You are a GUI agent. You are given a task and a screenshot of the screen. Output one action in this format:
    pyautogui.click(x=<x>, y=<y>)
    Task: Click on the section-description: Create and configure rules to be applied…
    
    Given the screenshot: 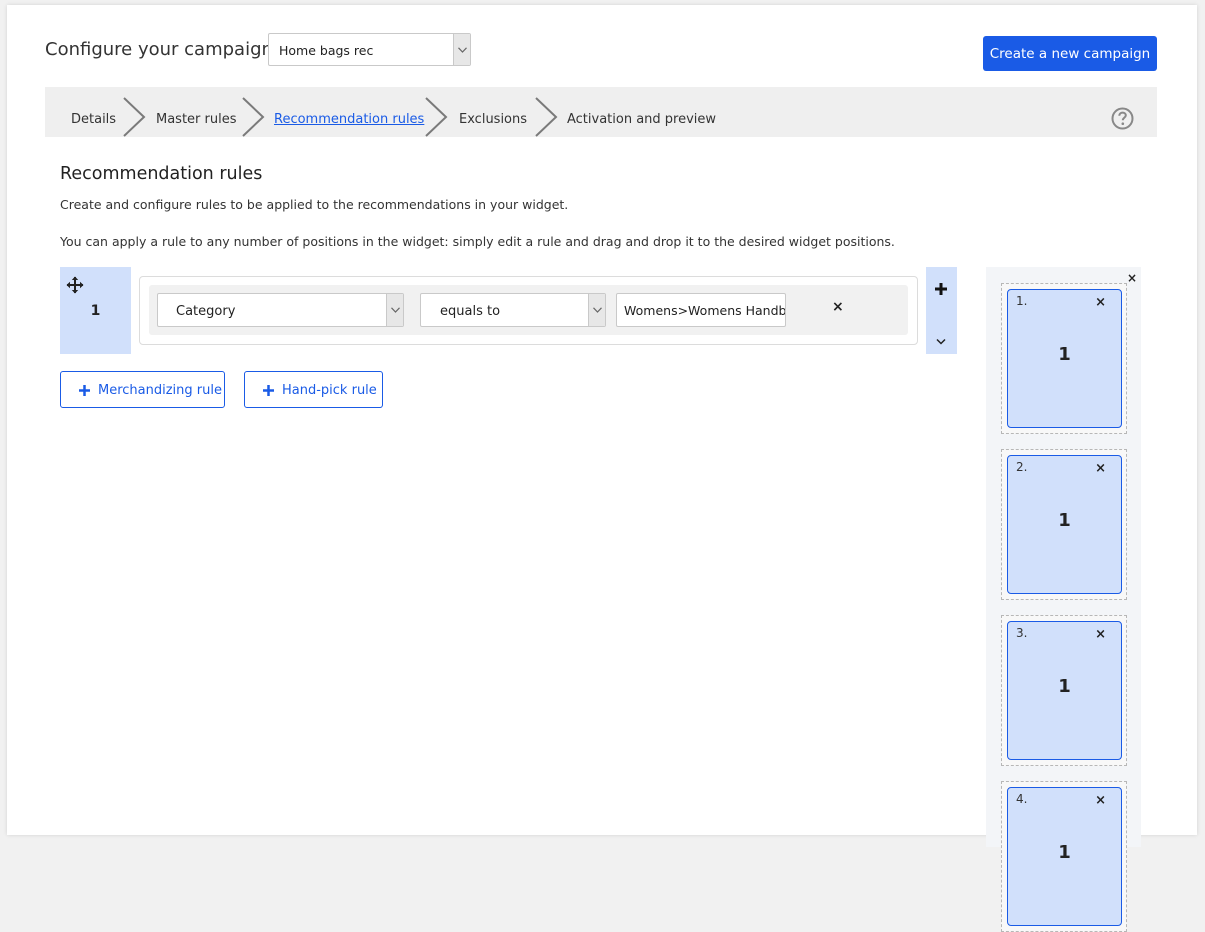 What is the action you would take?
    pyautogui.click(x=314, y=204)
    